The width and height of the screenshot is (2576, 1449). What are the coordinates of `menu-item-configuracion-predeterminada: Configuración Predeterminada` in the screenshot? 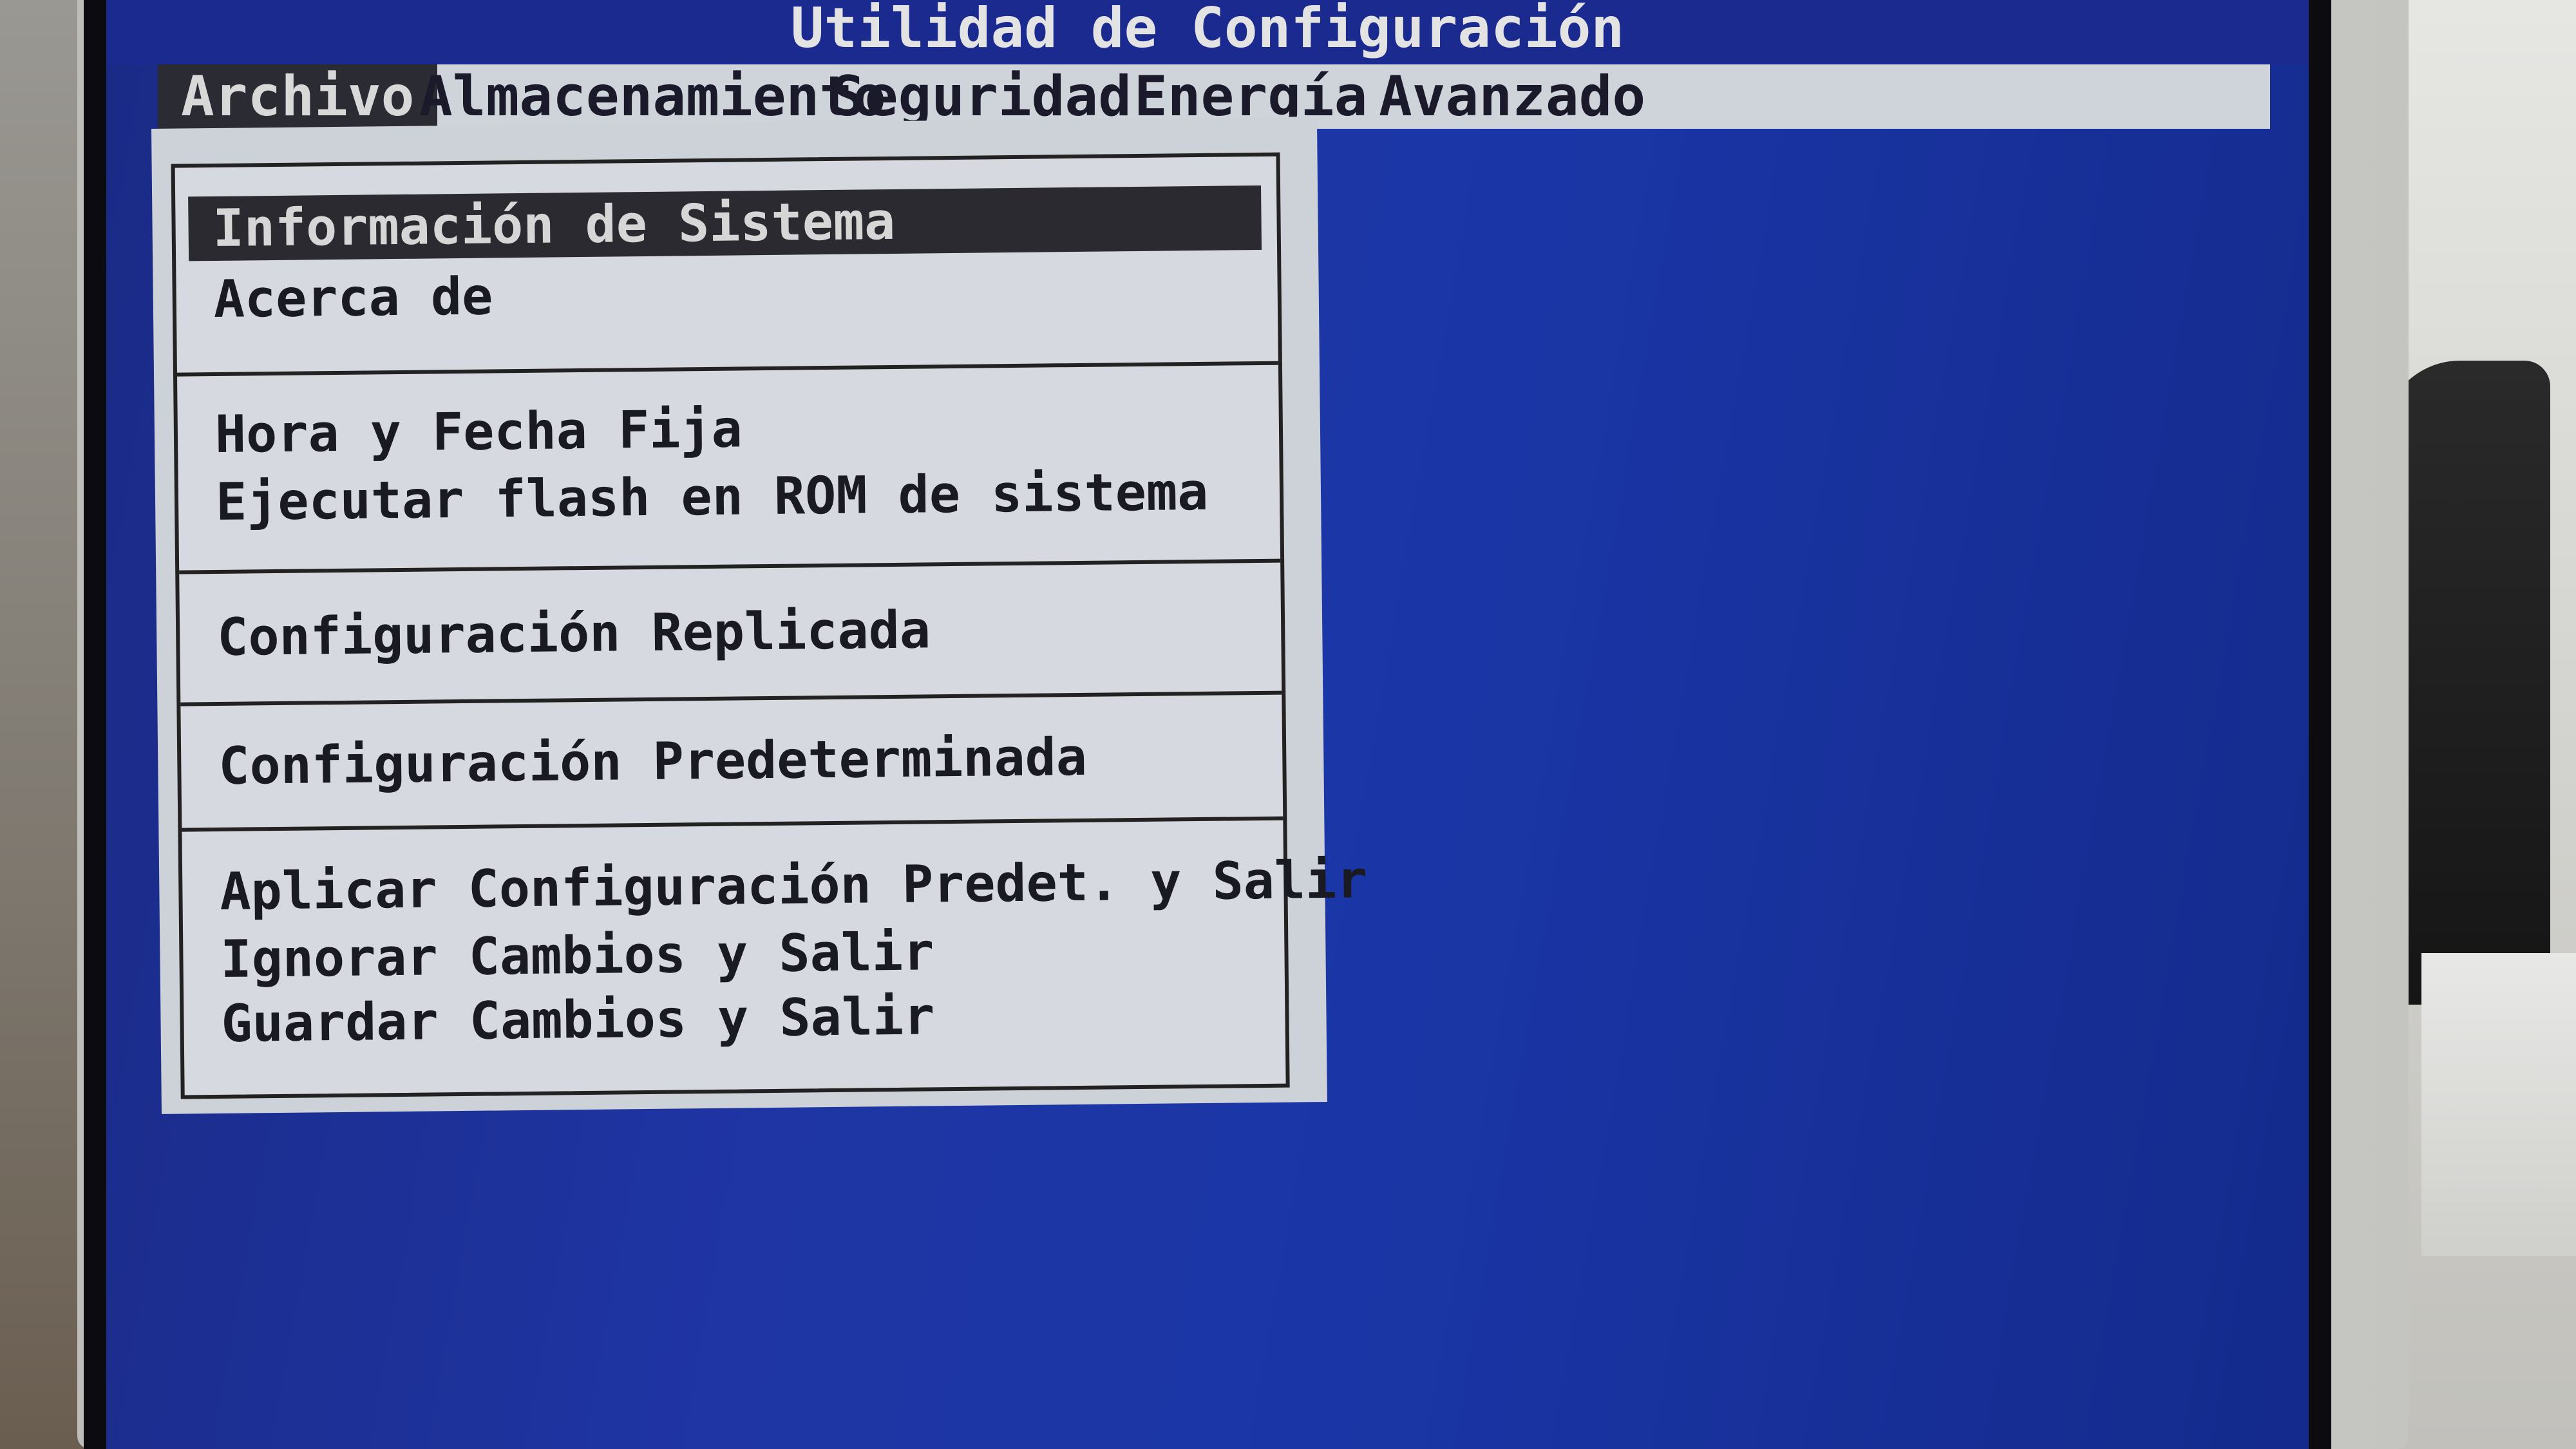 It's located at (653, 761).